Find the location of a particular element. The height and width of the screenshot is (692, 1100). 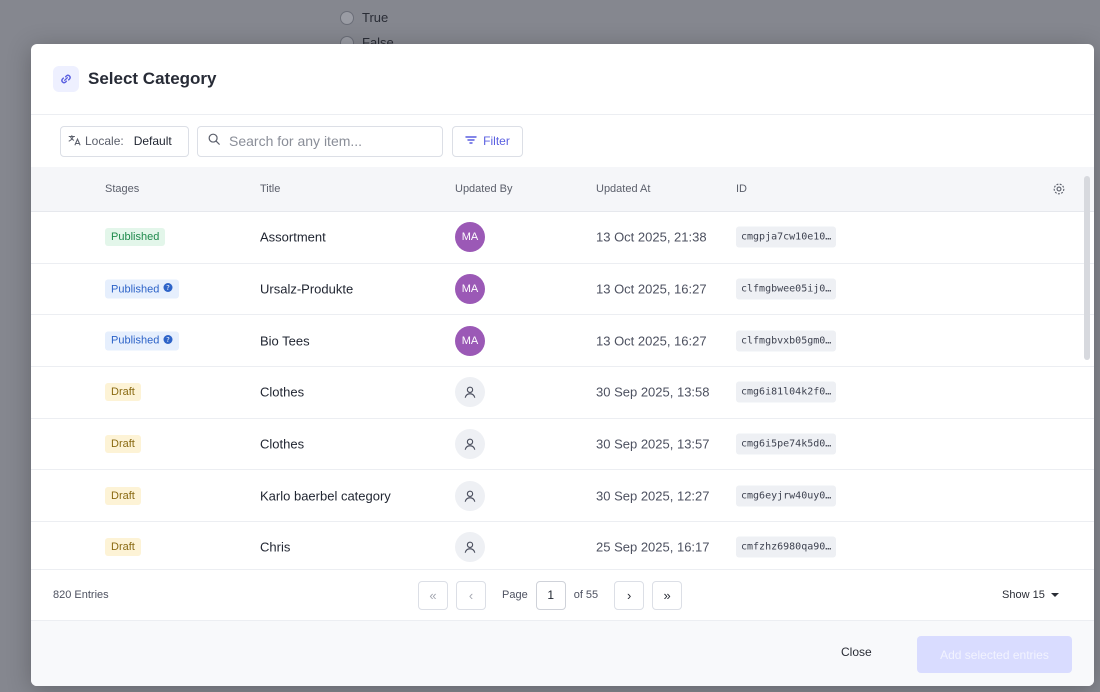

background-radio-true: True is located at coordinates (364, 17).